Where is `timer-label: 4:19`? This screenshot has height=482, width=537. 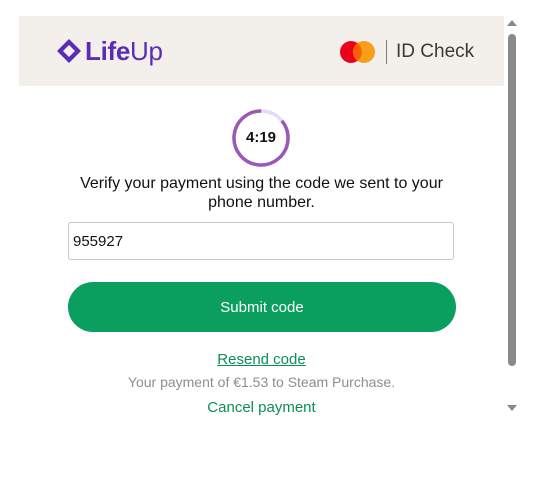 timer-label: 4:19 is located at coordinates (261, 137).